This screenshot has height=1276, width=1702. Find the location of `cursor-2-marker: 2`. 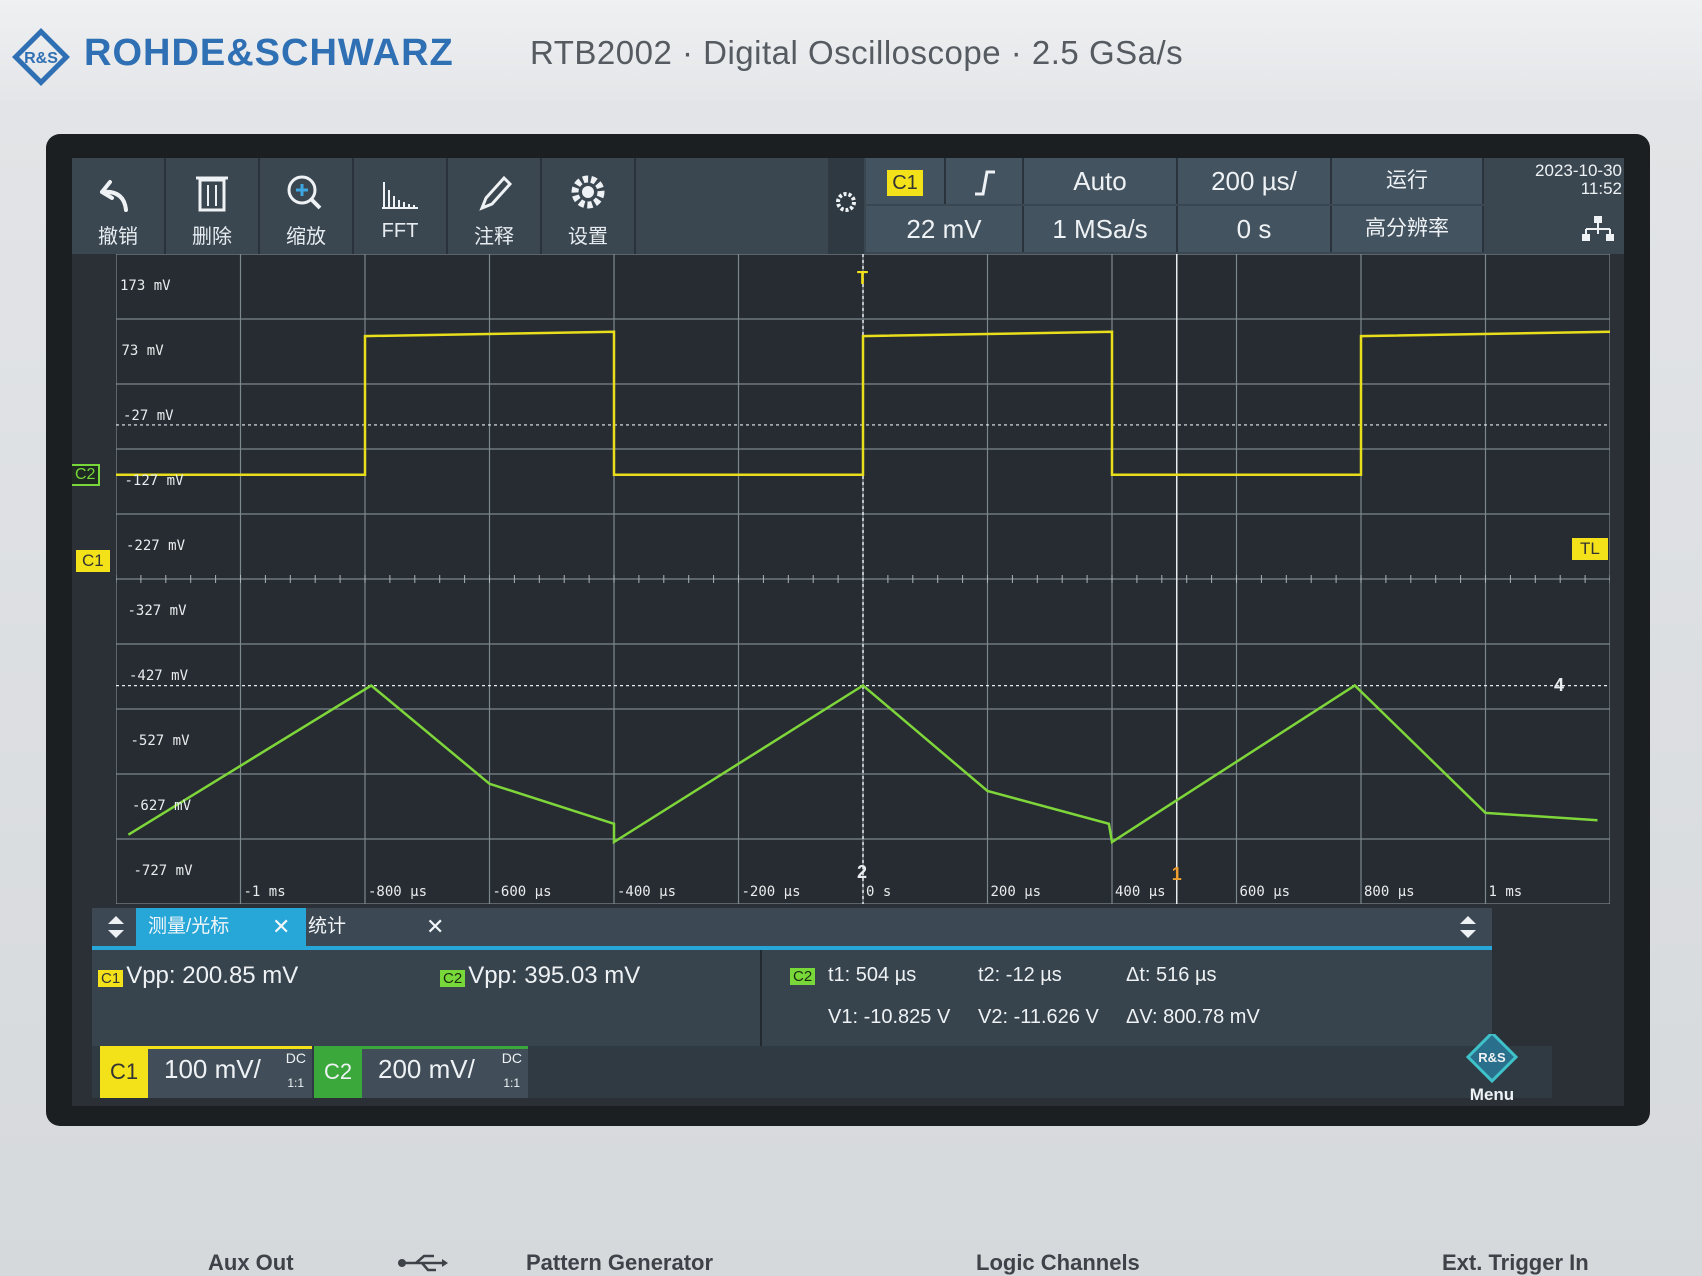

cursor-2-marker: 2 is located at coordinates (862, 872).